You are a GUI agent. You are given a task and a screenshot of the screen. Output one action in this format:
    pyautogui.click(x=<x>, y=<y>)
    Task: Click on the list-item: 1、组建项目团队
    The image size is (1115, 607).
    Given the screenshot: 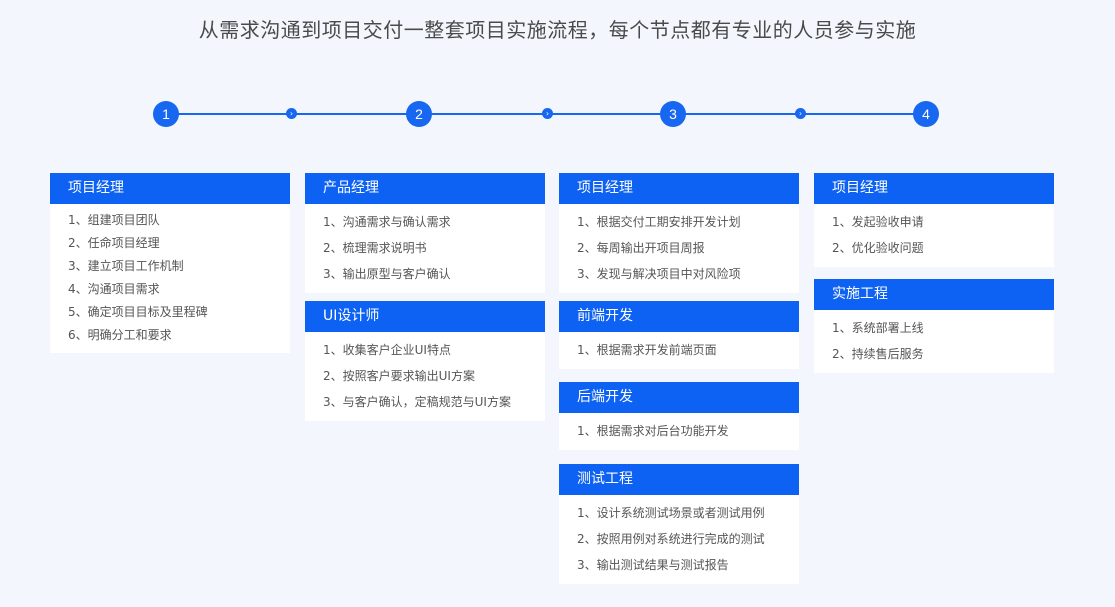 What is the action you would take?
    pyautogui.click(x=114, y=220)
    